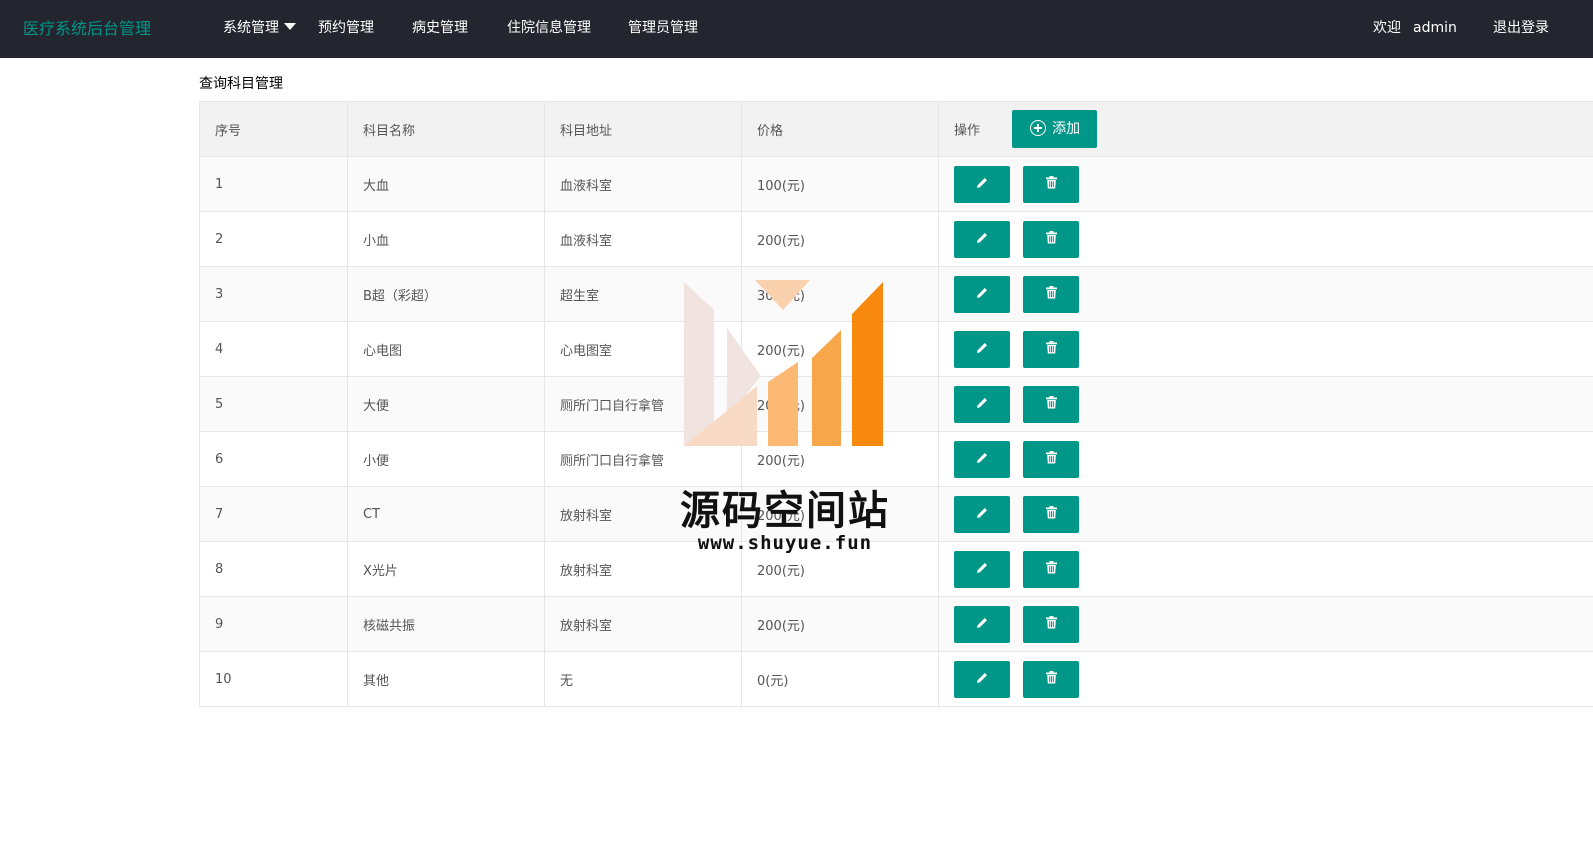 This screenshot has width=1593, height=855. What do you see at coordinates (446, 514) in the screenshot?
I see `cell-name: CT` at bounding box center [446, 514].